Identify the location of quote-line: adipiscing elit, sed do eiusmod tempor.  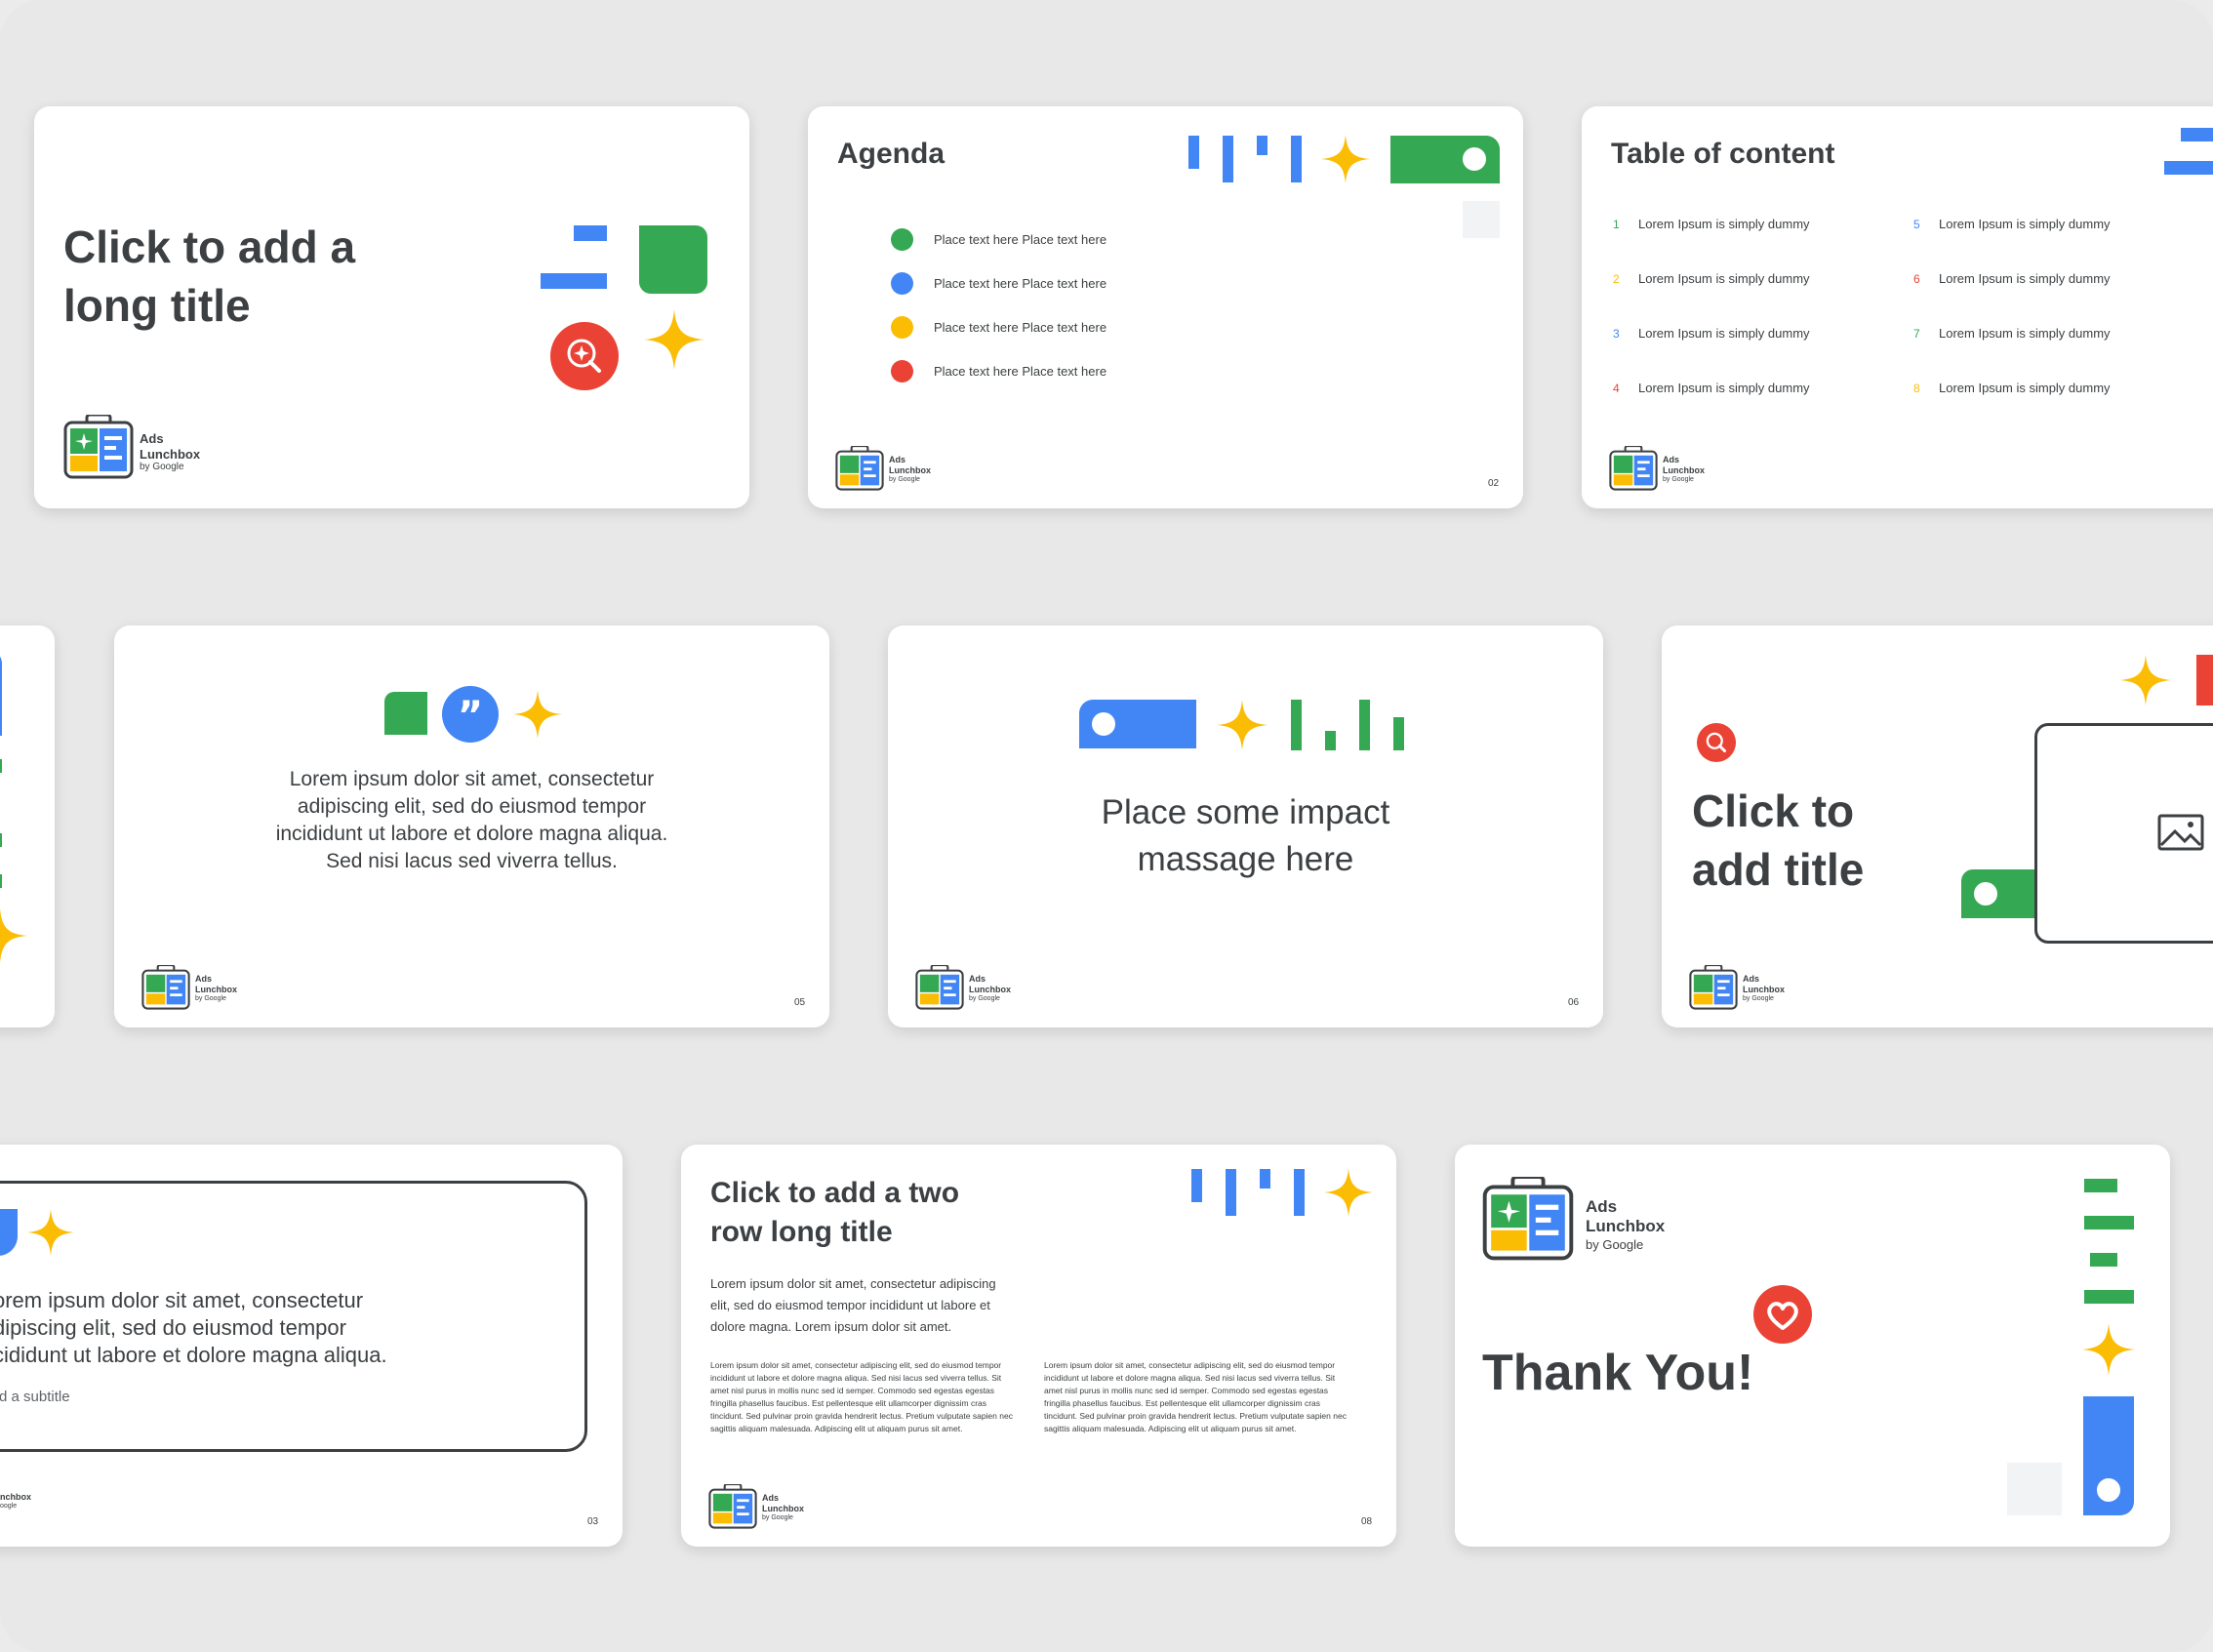
(472, 807).